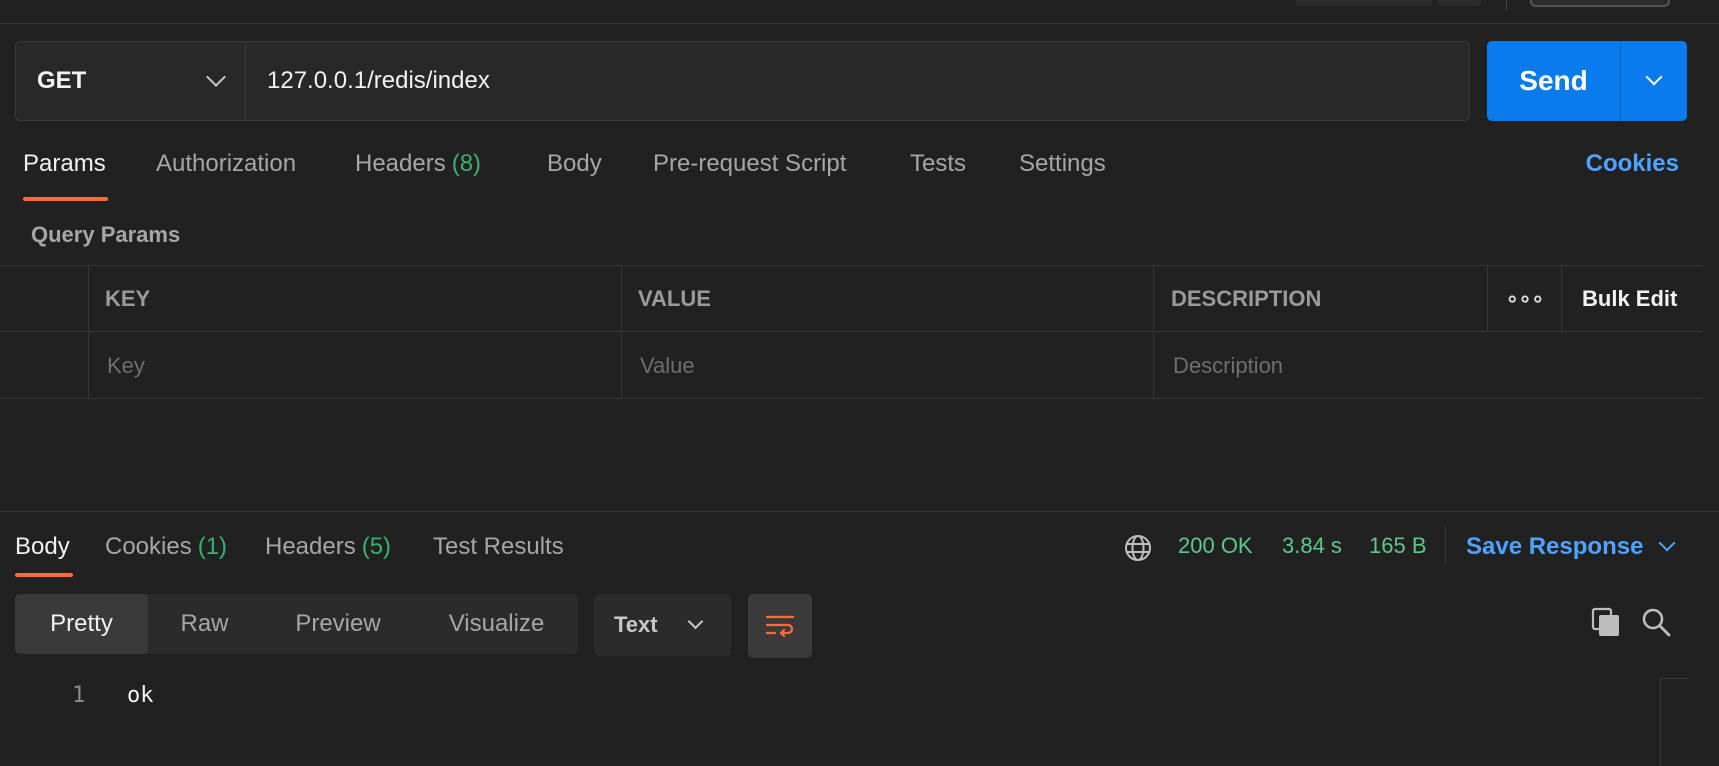 This screenshot has height=766, width=1719. Describe the element at coordinates (859, 723) in the screenshot. I see `response-body-editor: 1 ok` at that location.